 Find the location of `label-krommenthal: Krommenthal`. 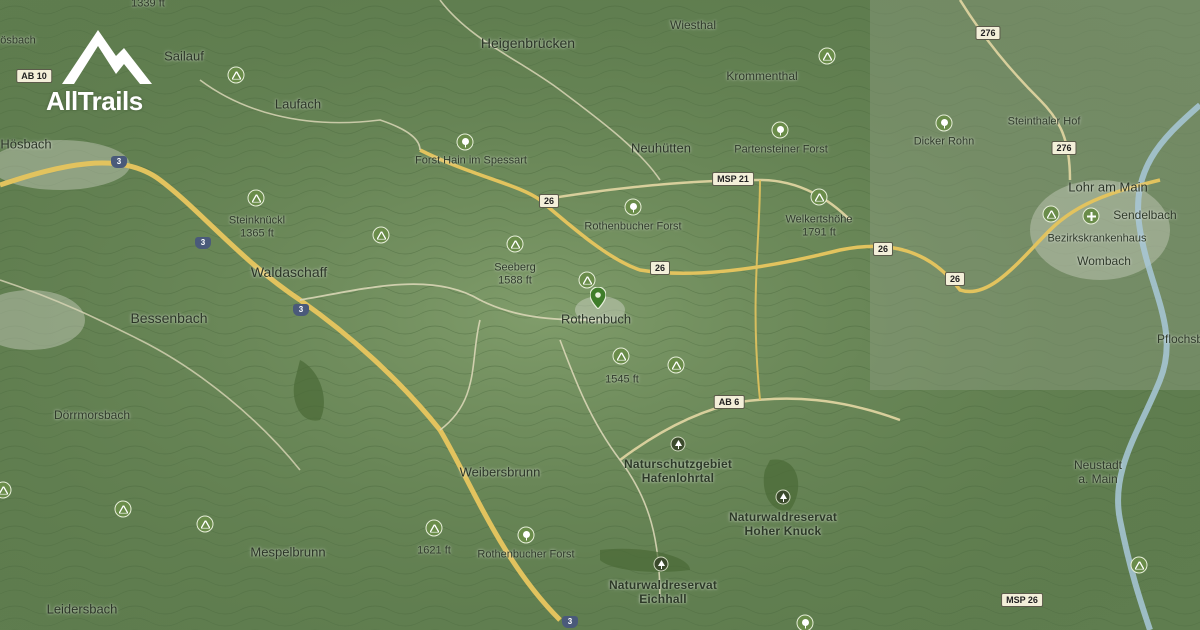

label-krommenthal: Krommenthal is located at coordinates (762, 76).